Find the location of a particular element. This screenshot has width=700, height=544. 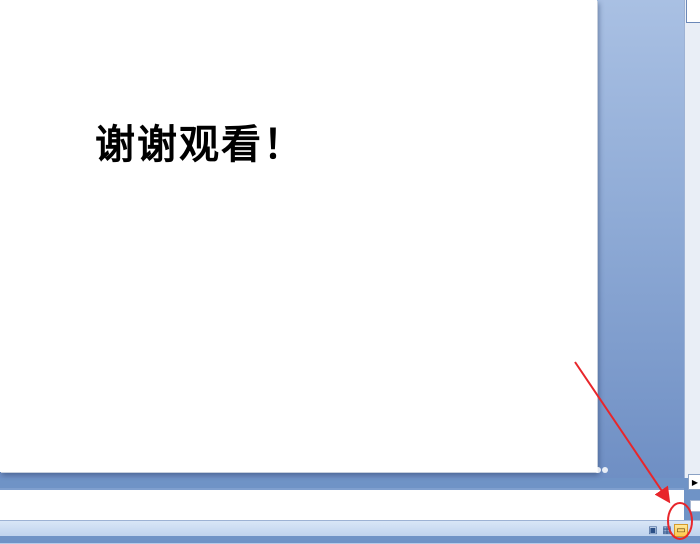

normal-view-icon: ▣ is located at coordinates (653, 530).